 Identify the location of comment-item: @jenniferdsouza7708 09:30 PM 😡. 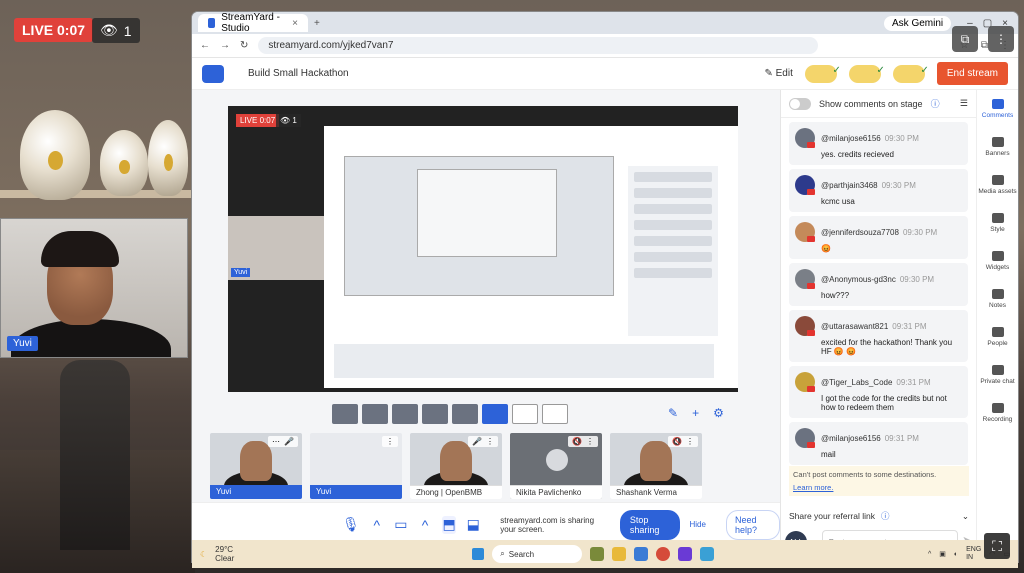
(878, 237).